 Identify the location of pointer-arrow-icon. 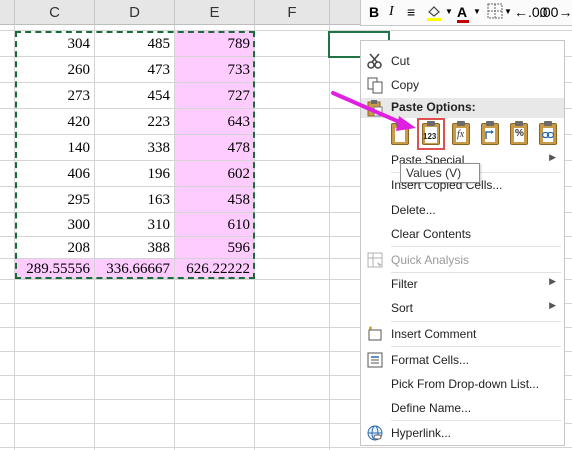
(373, 111).